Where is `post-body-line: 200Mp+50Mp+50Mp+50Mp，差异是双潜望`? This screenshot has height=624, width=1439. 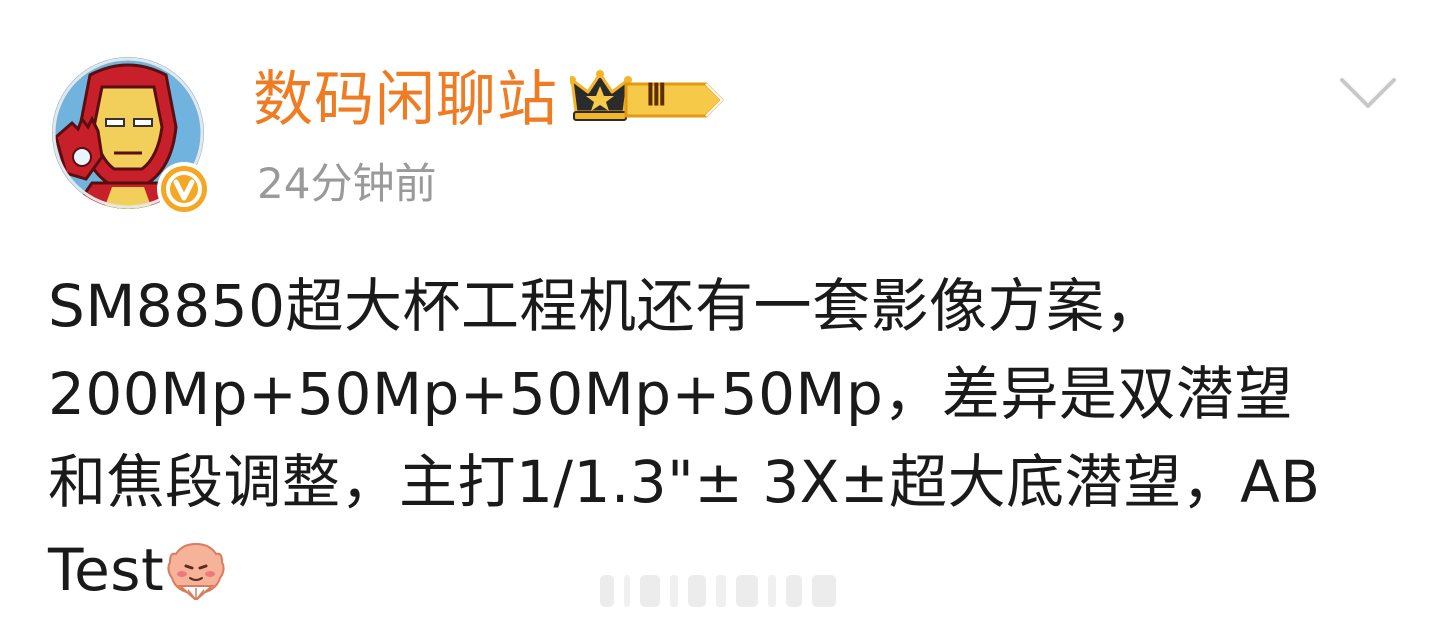
post-body-line: 200Mp+50Mp+50Mp+50Mp，差异是双潜望 is located at coordinates (670, 394).